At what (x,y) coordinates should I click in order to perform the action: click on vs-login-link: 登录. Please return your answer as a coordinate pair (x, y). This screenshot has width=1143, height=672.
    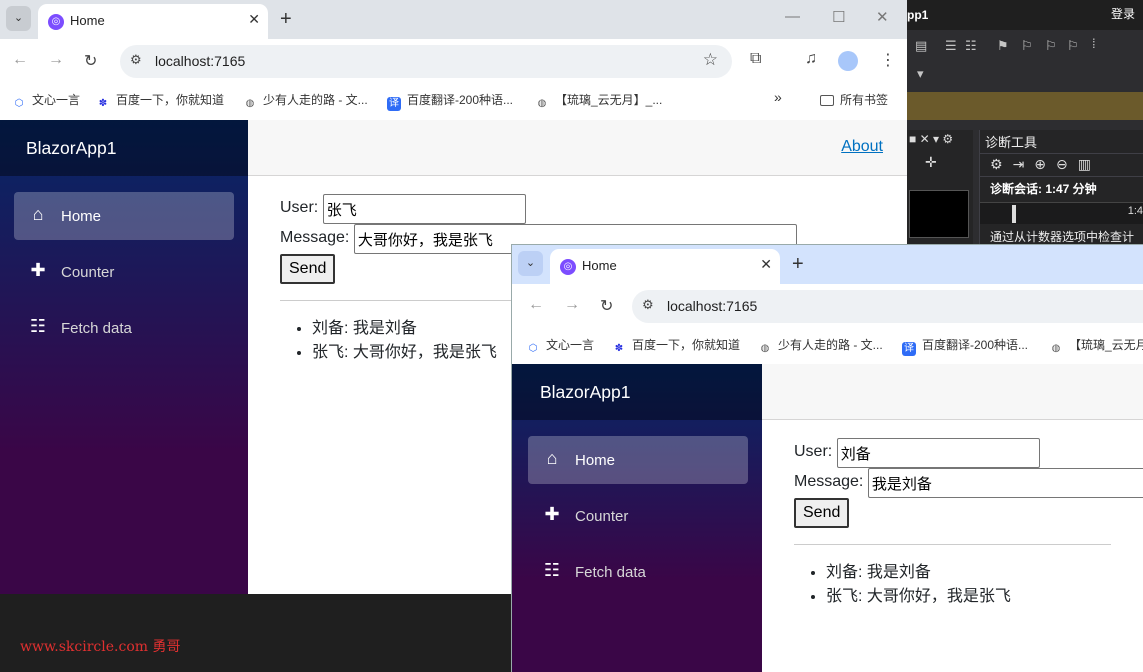
    Looking at the image, I should click on (1123, 13).